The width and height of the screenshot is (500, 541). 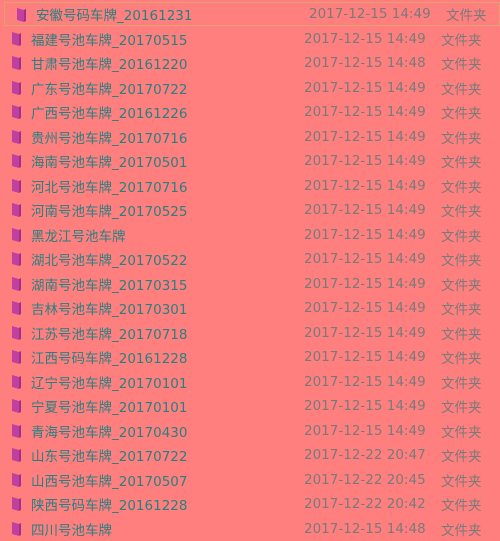 I want to click on file-row: 广东号池车牌_20170722 2017-12-15 14:49 文件夹, so click(x=250, y=88).